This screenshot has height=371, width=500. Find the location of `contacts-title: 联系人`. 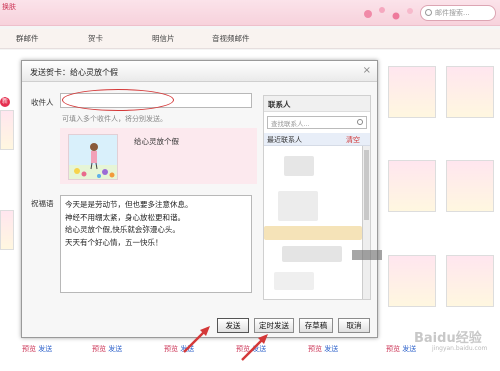

contacts-title: 联系人 is located at coordinates (317, 104).